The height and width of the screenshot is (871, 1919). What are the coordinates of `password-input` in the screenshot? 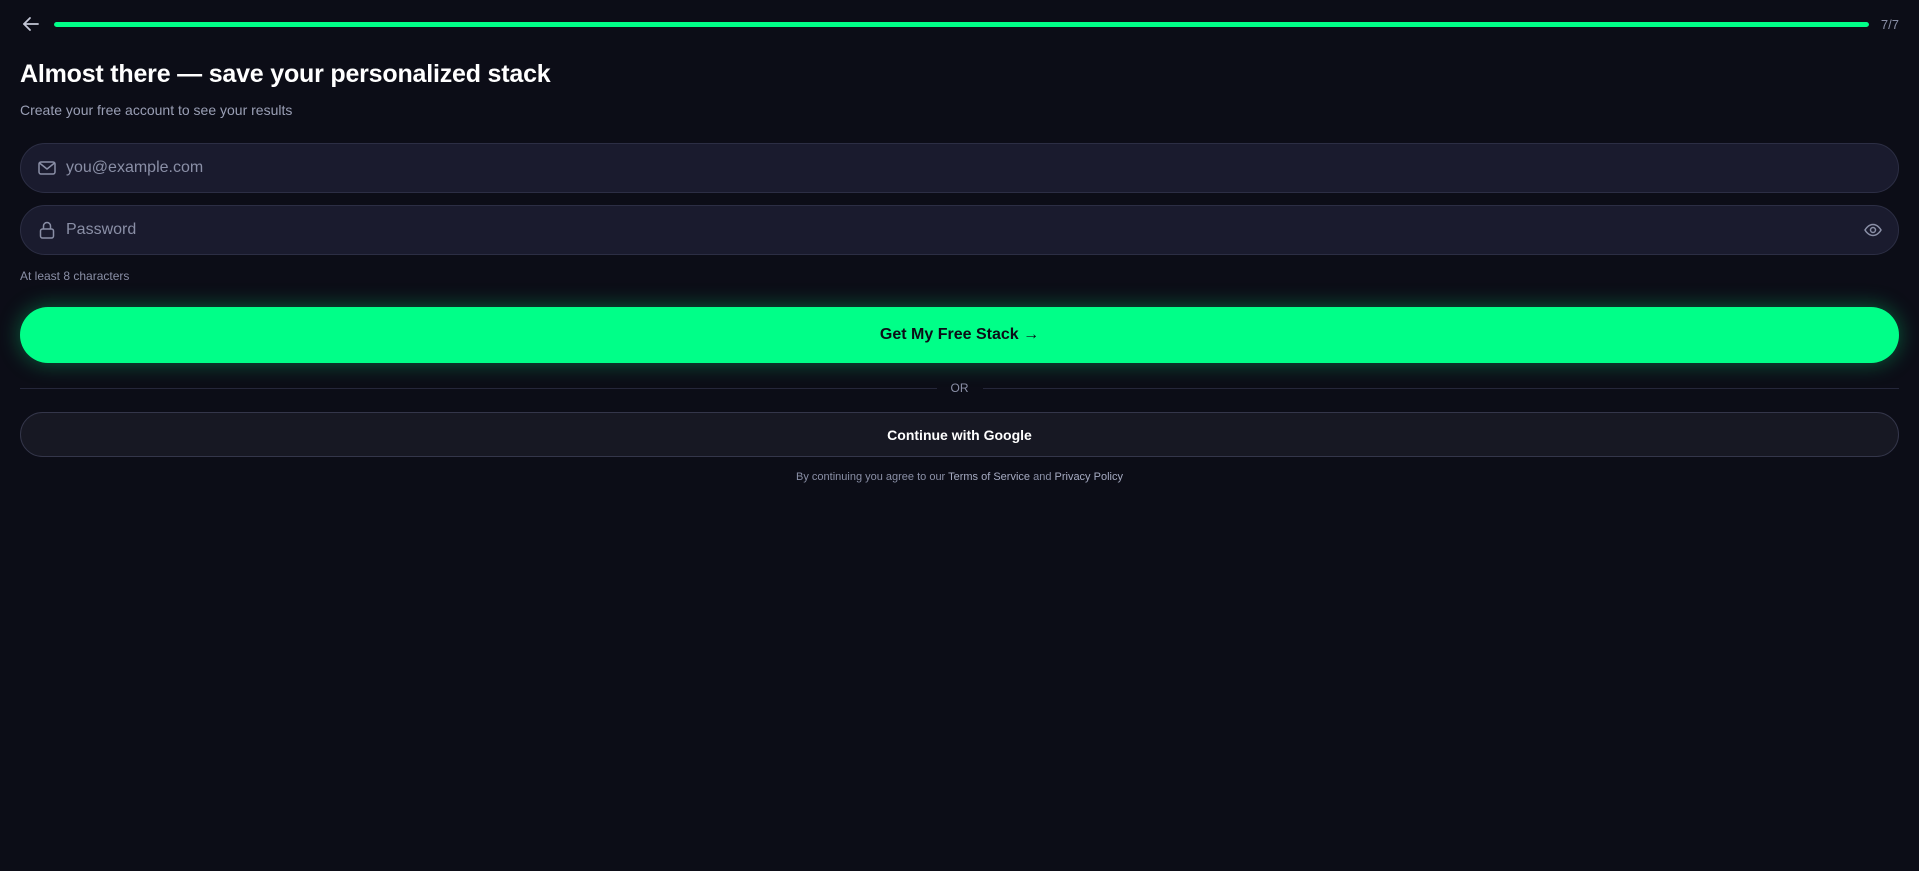 It's located at (964, 230).